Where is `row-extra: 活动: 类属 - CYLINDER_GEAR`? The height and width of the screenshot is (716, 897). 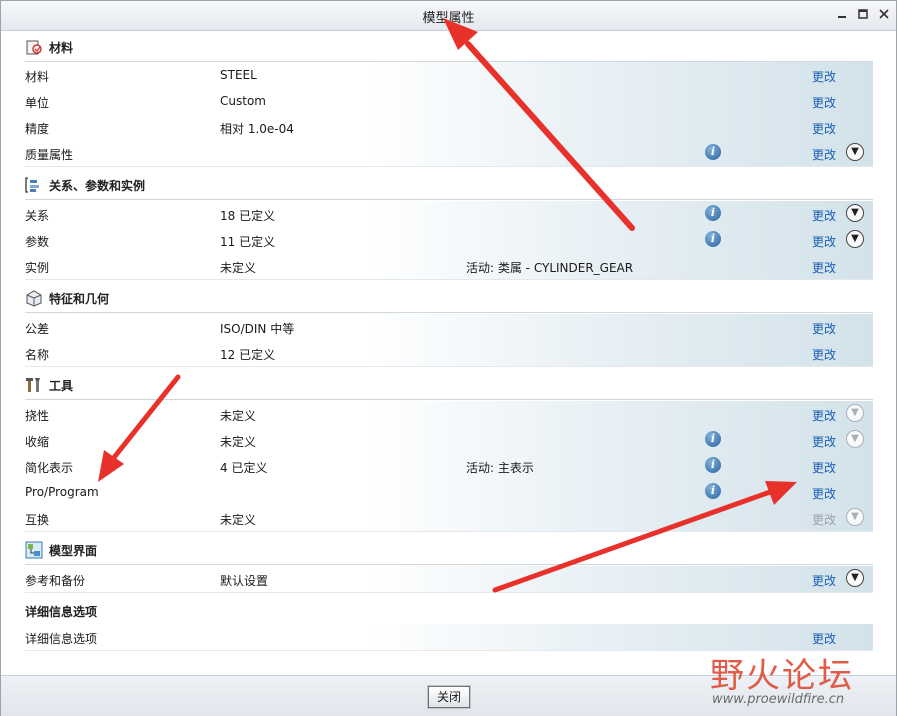 row-extra: 活动: 类属 - CYLINDER_GEAR is located at coordinates (550, 268).